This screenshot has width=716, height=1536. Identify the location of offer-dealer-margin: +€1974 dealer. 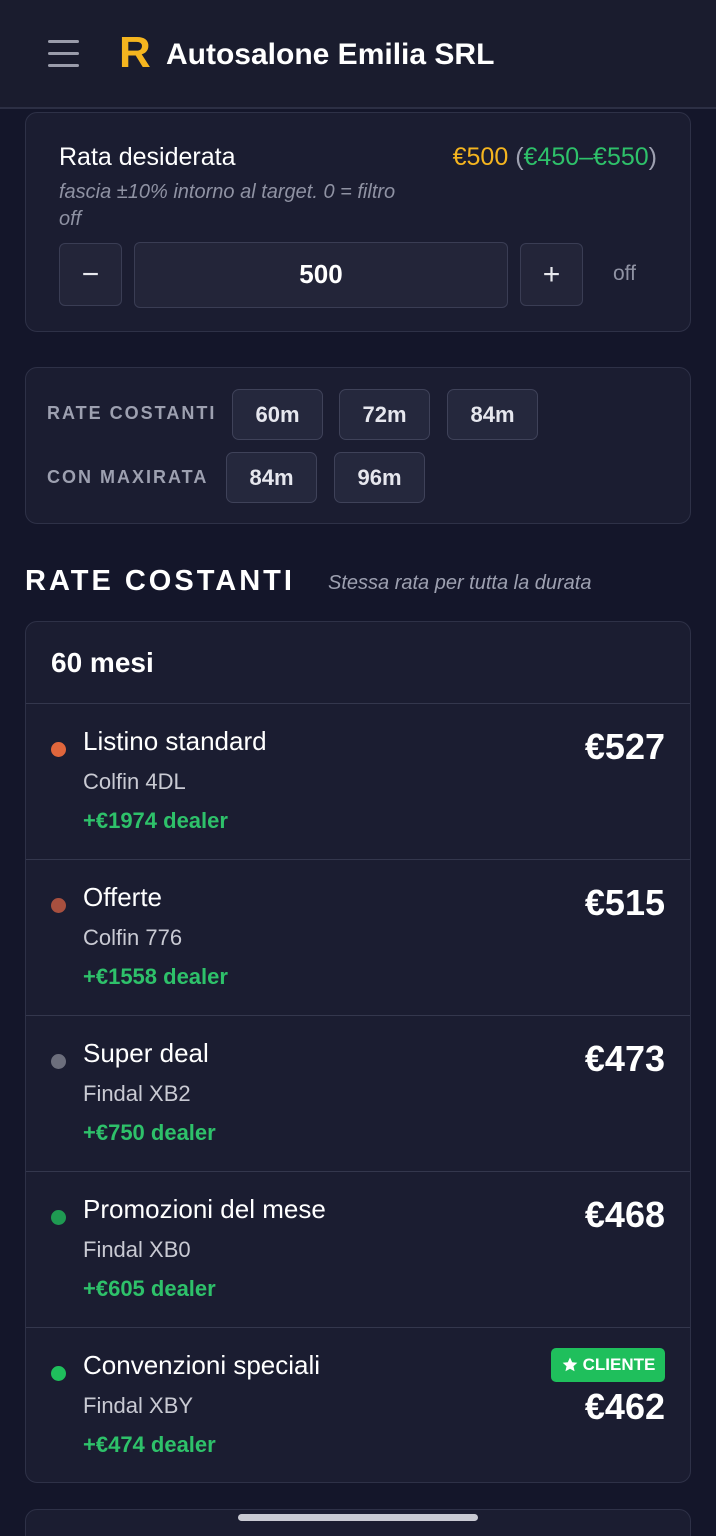
(155, 820).